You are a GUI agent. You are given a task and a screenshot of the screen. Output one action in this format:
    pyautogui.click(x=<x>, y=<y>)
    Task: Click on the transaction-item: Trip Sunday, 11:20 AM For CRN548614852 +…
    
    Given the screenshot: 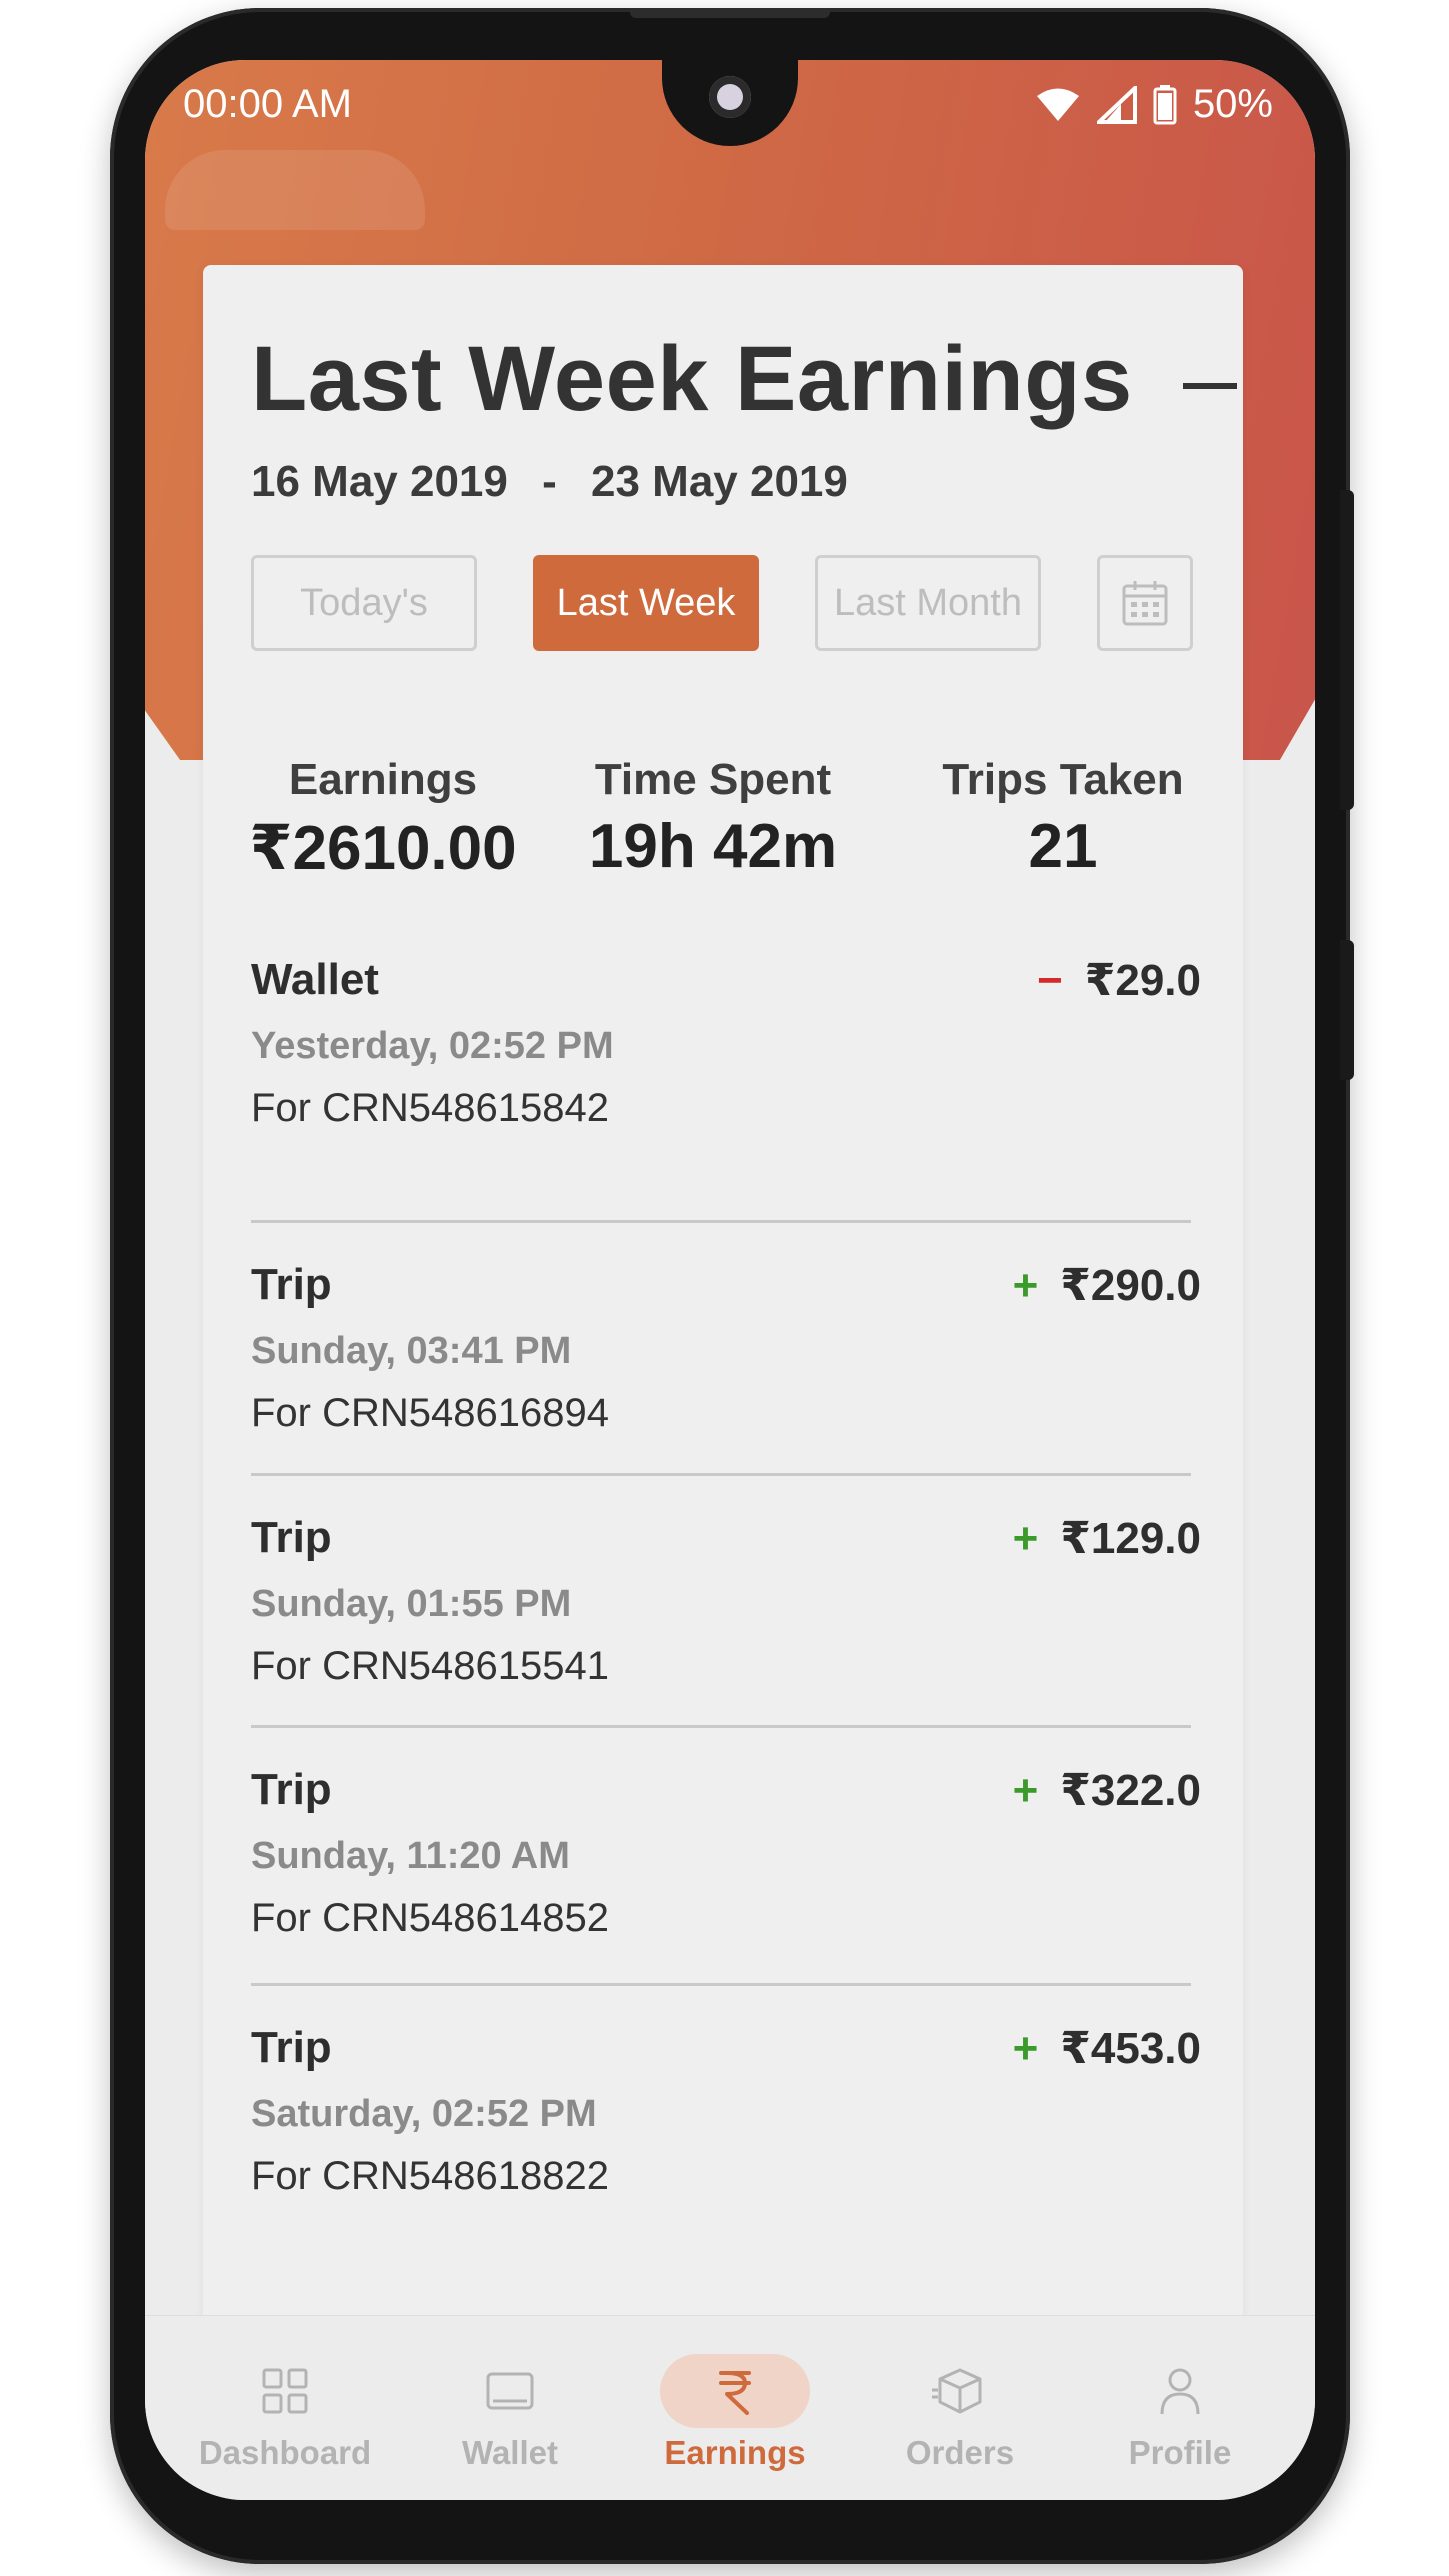 What is the action you would take?
    pyautogui.click(x=726, y=1853)
    